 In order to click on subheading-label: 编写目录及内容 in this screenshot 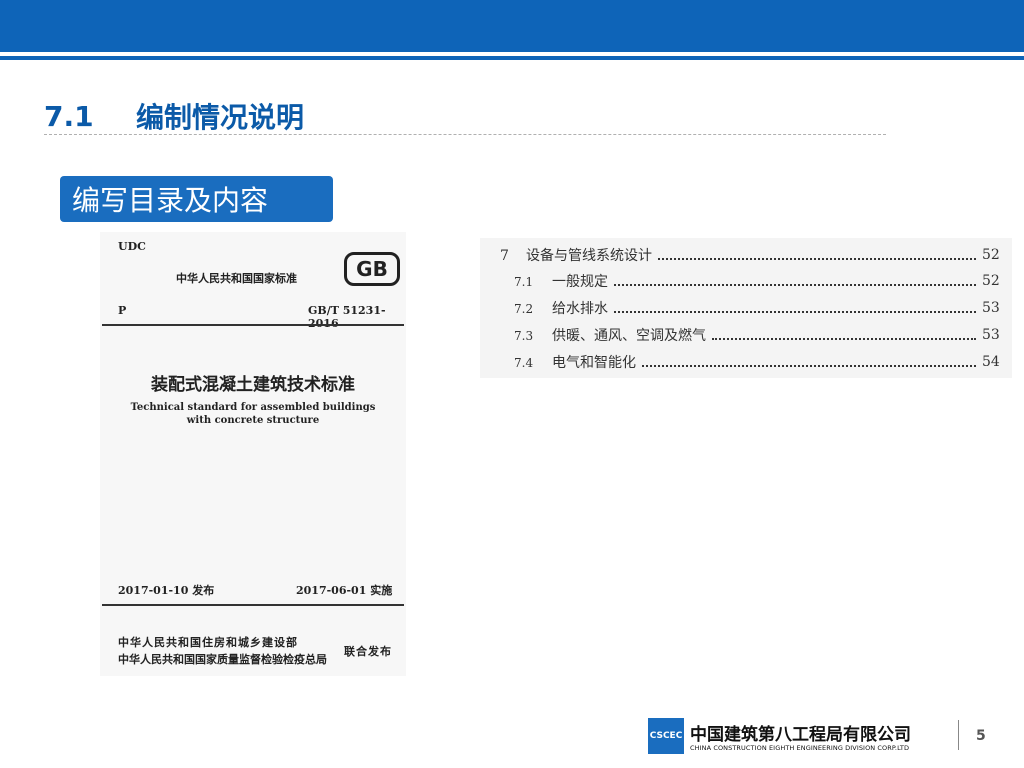, I will do `click(170, 200)`.